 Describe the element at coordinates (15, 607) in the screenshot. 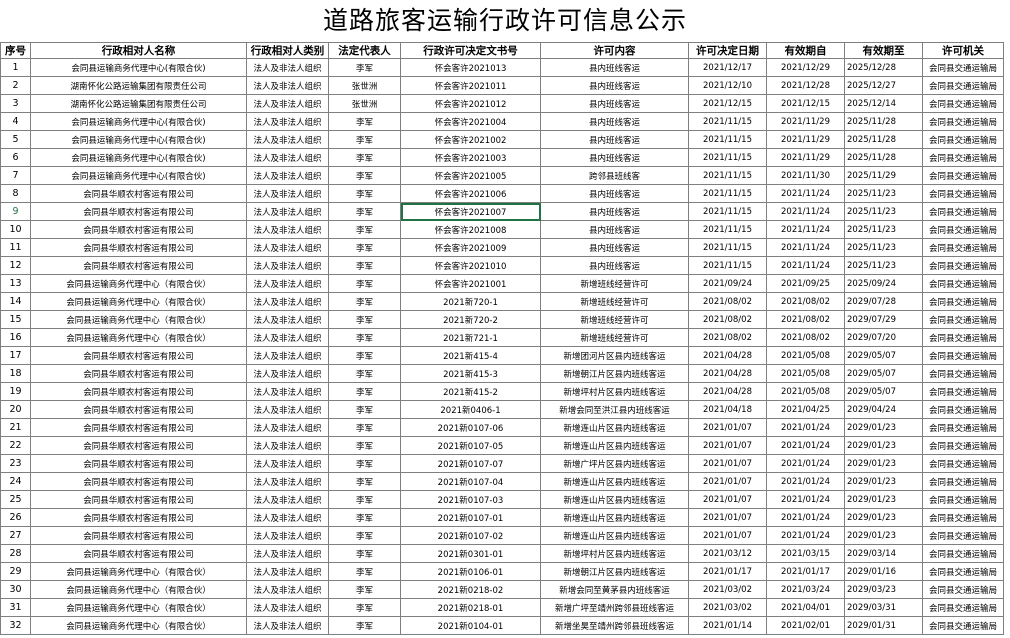

I see `table-cell: 31` at that location.